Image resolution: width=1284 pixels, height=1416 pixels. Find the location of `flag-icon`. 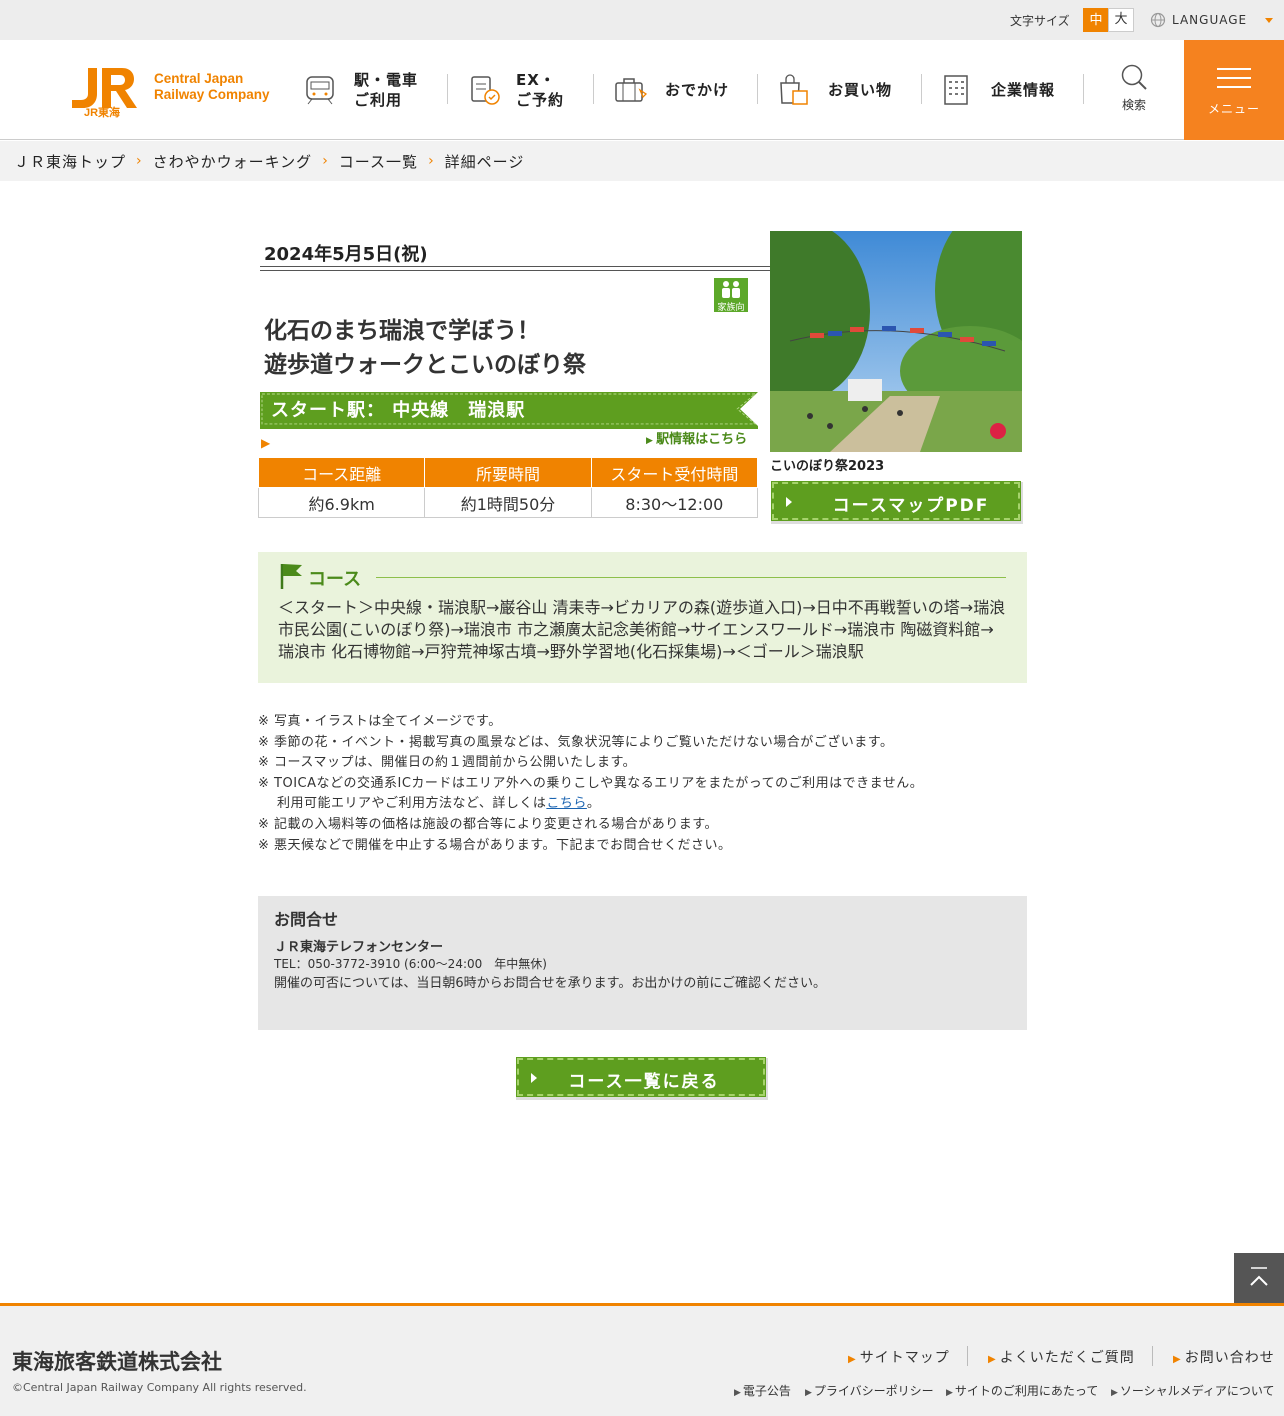

flag-icon is located at coordinates (291, 576).